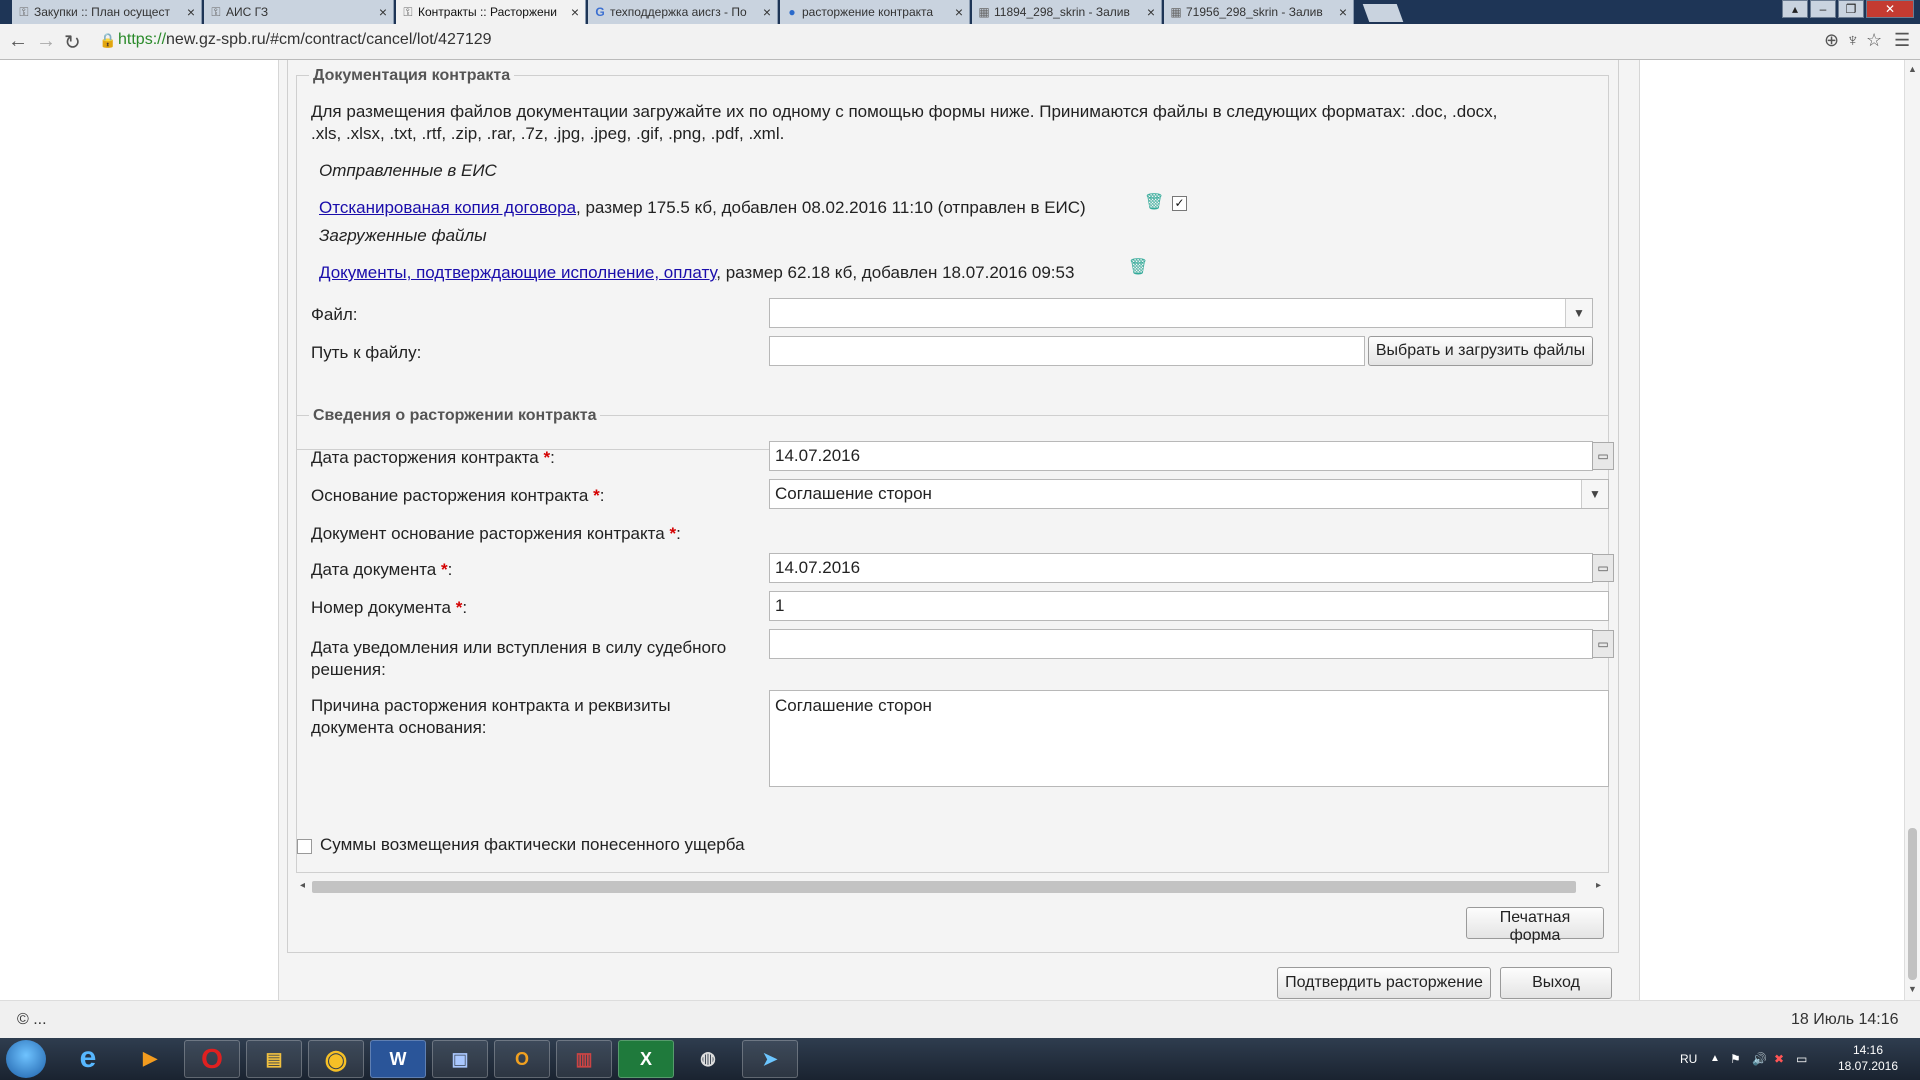 This screenshot has height=1080, width=1920. Describe the element at coordinates (522, 1059) in the screenshot. I see `outlook-icon: O` at that location.